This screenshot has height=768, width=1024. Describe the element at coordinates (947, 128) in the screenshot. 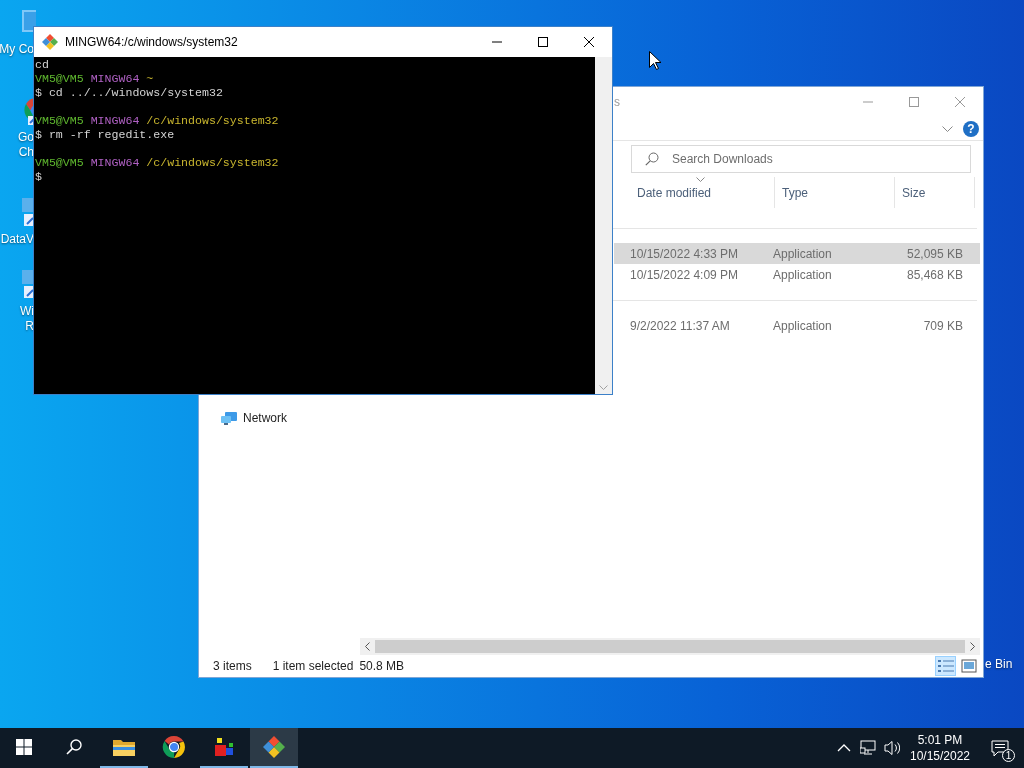

I see `chevron-down-icon` at that location.